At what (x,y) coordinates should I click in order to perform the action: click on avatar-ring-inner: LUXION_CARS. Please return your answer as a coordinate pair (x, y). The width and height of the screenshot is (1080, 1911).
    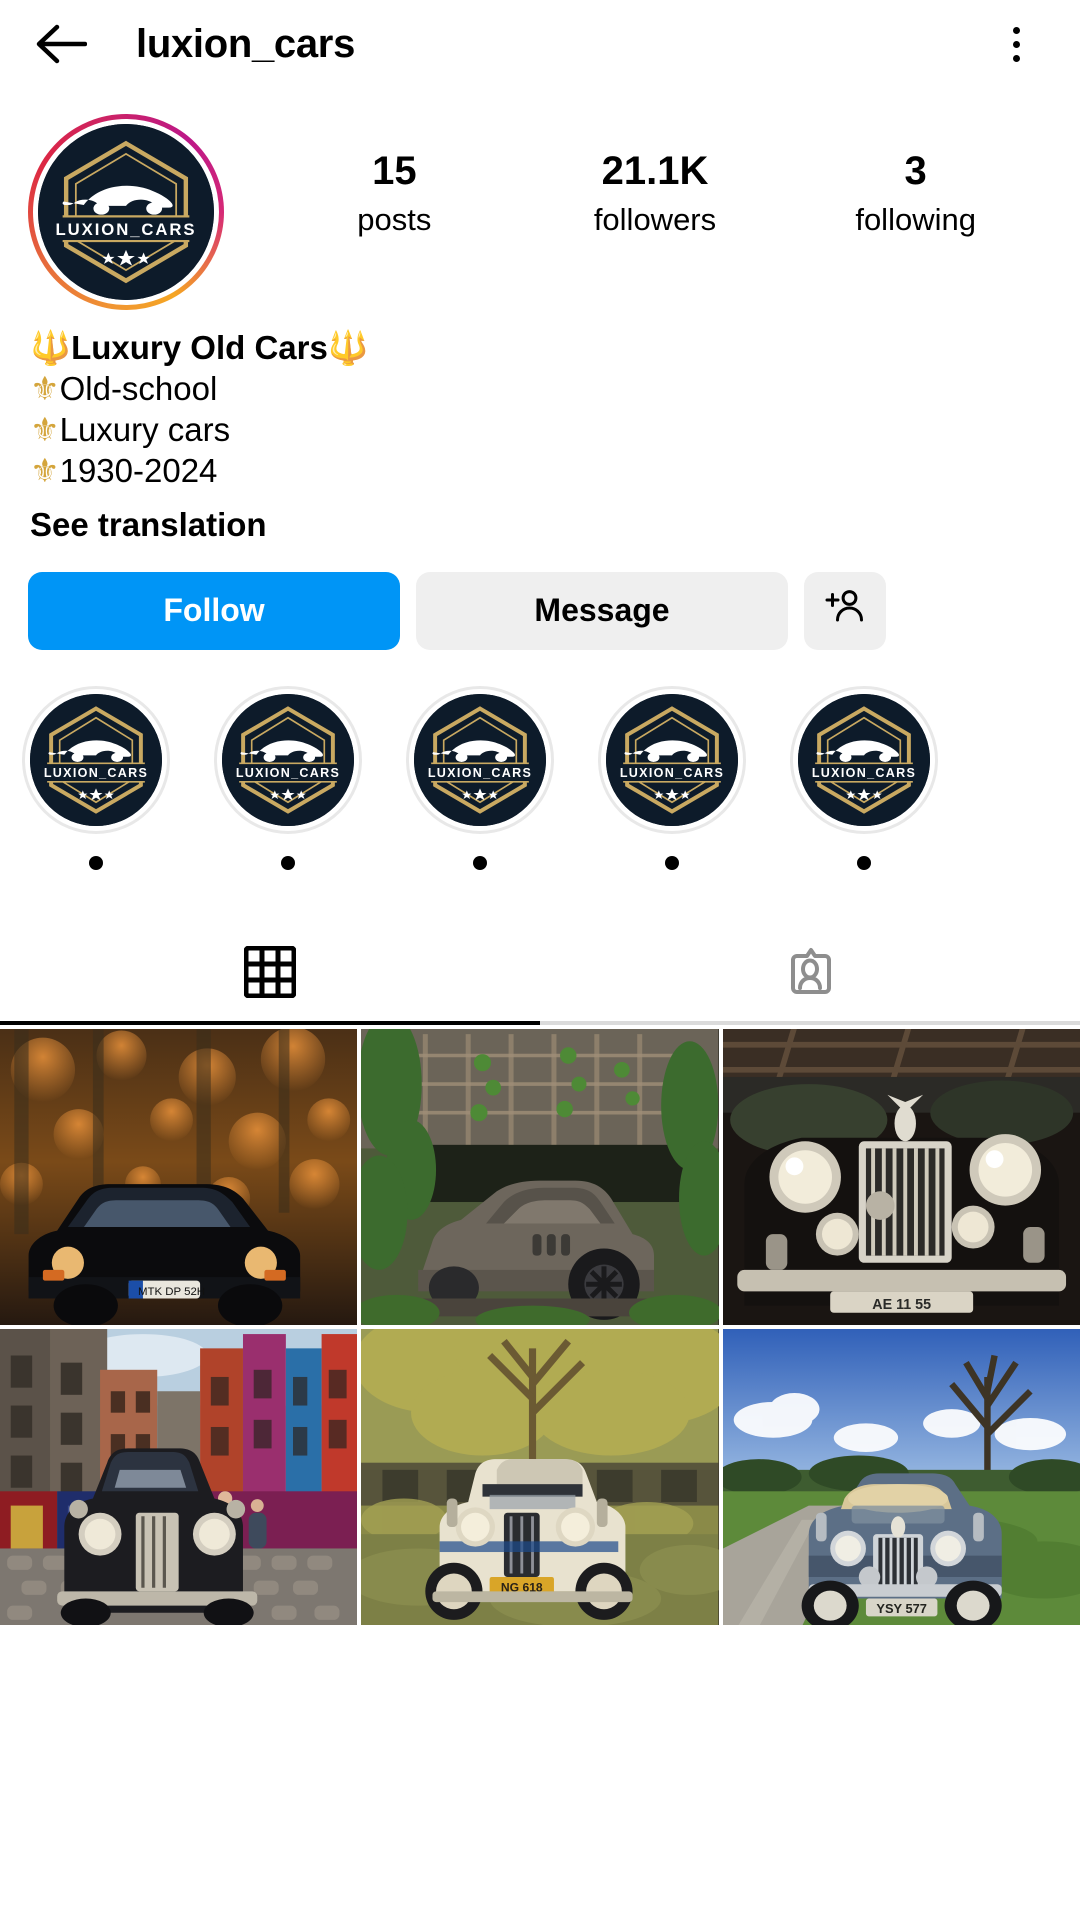
    Looking at the image, I should click on (126, 212).